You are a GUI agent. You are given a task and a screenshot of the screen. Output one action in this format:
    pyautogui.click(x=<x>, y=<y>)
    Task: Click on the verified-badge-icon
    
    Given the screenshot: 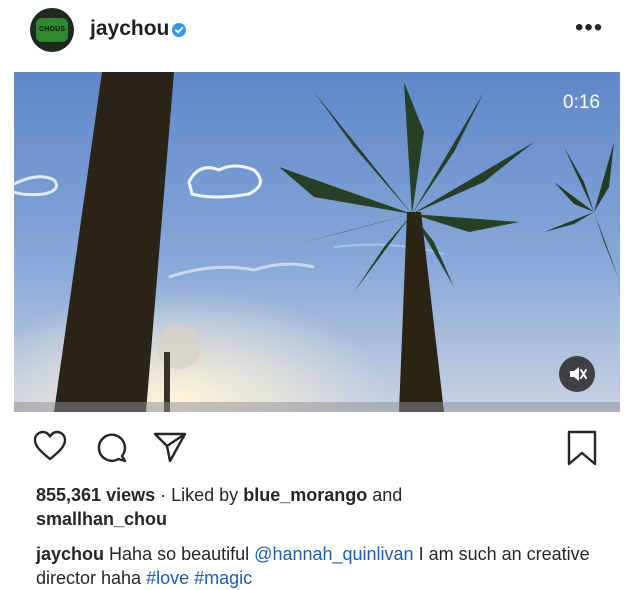 What is the action you would take?
    pyautogui.click(x=179, y=30)
    